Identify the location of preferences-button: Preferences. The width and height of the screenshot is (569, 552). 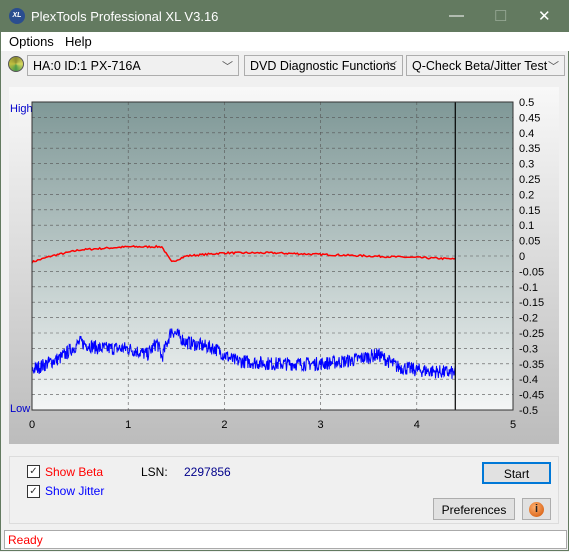
(474, 509).